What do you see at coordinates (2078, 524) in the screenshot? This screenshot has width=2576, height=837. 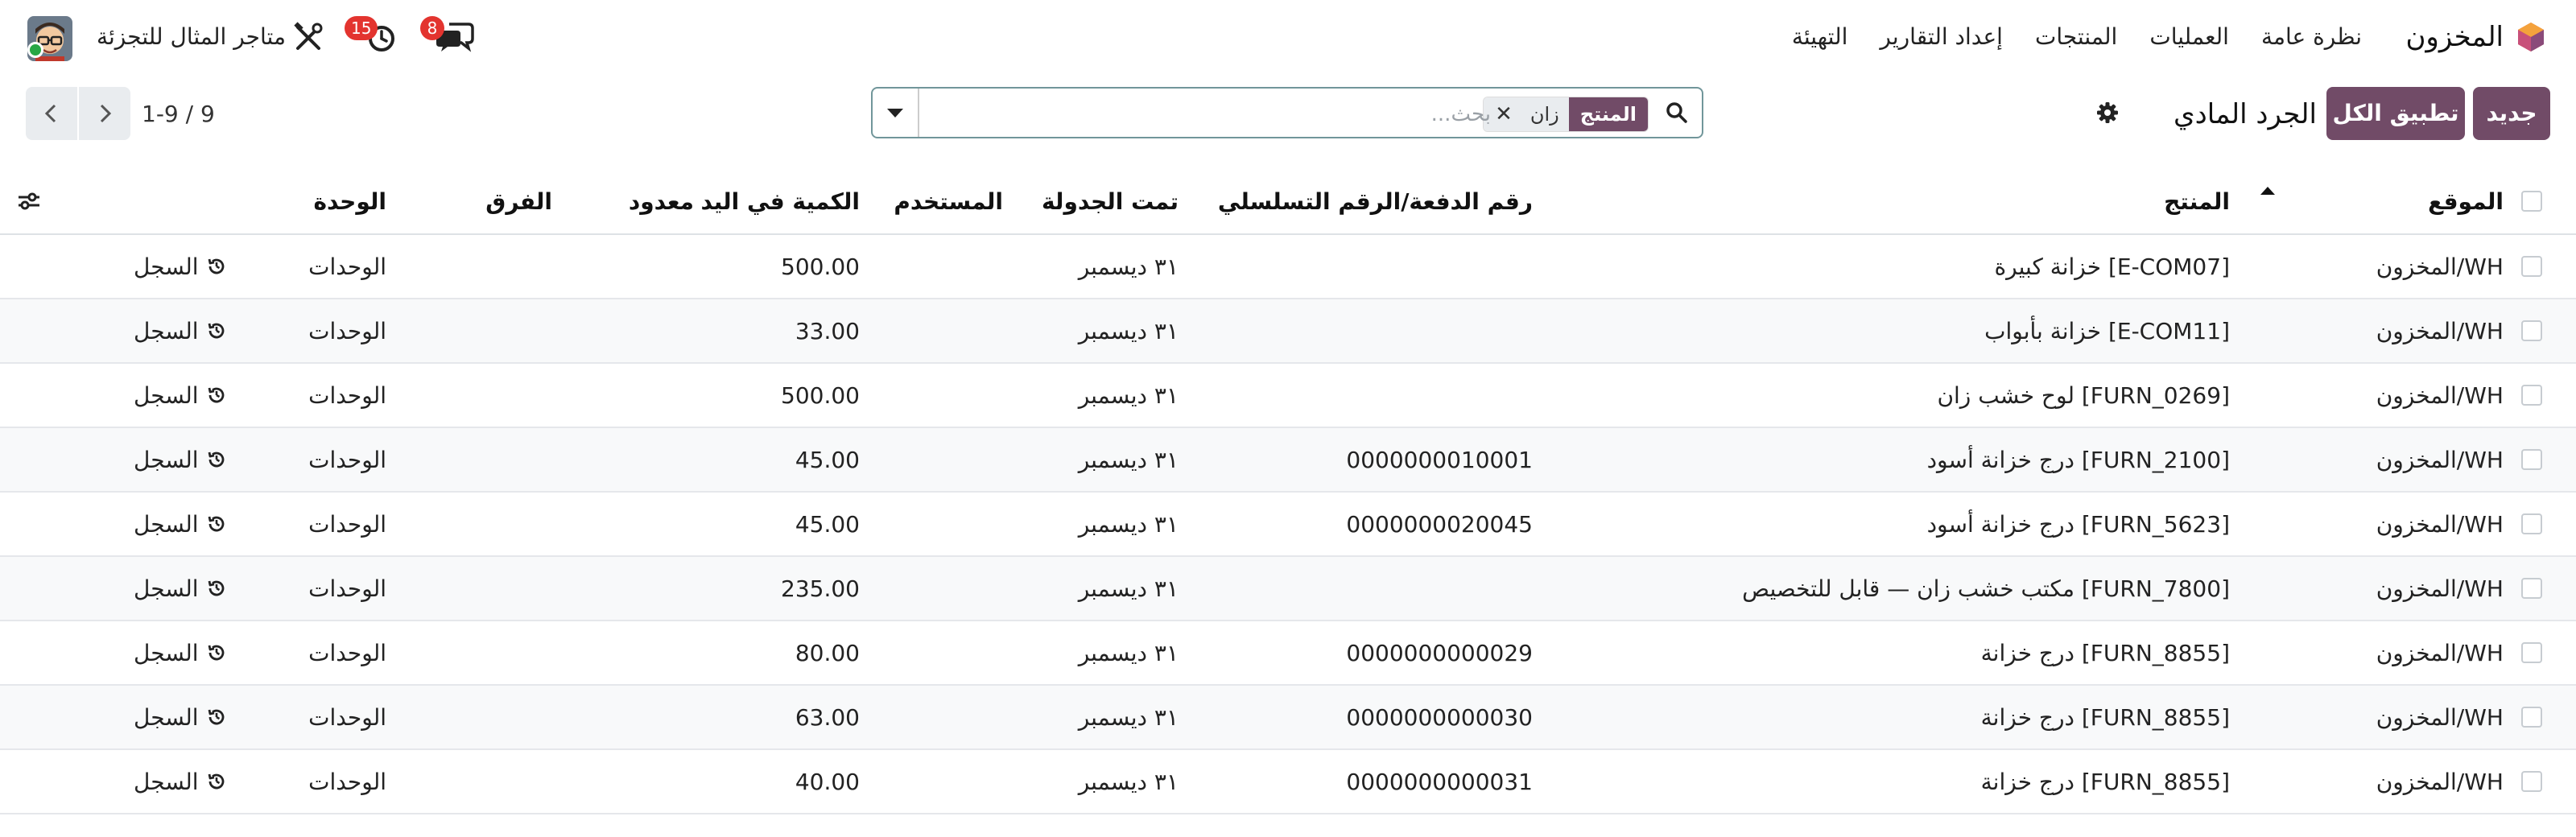 I see `cell-product: [FURN_5623] درج خزانة أسود` at bounding box center [2078, 524].